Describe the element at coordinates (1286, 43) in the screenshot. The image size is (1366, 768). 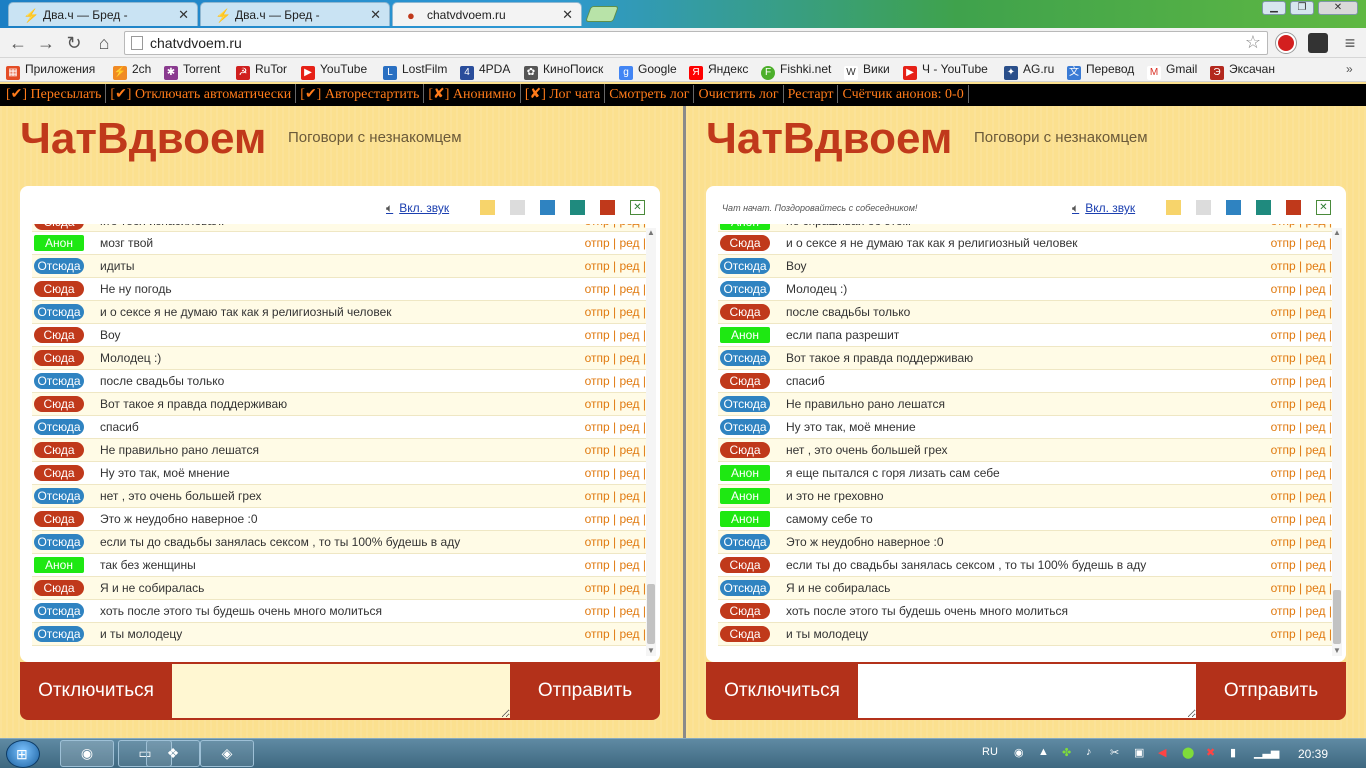
I see `extension-power-icon` at that location.